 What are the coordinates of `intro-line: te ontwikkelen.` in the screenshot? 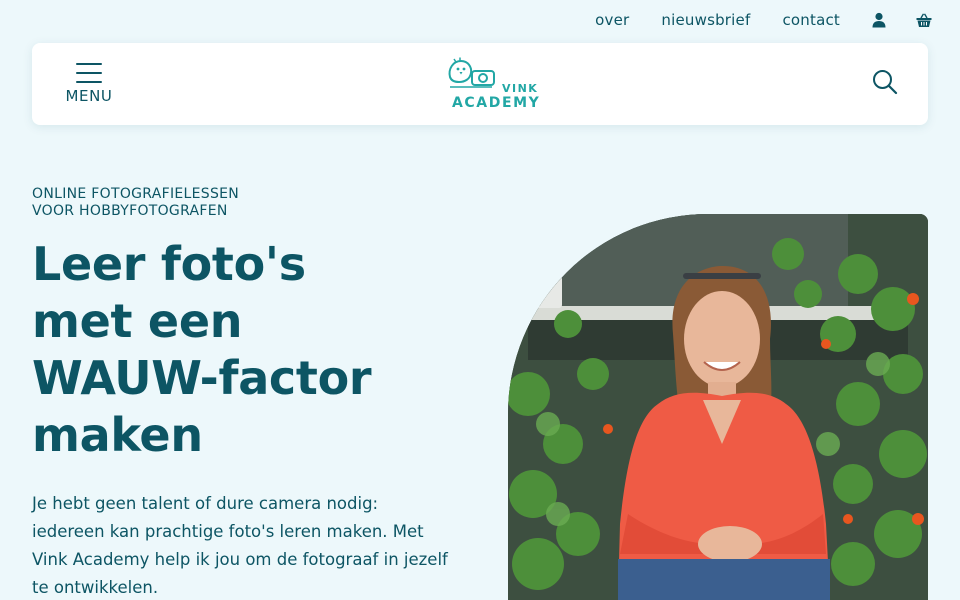 It's located at (95, 587).